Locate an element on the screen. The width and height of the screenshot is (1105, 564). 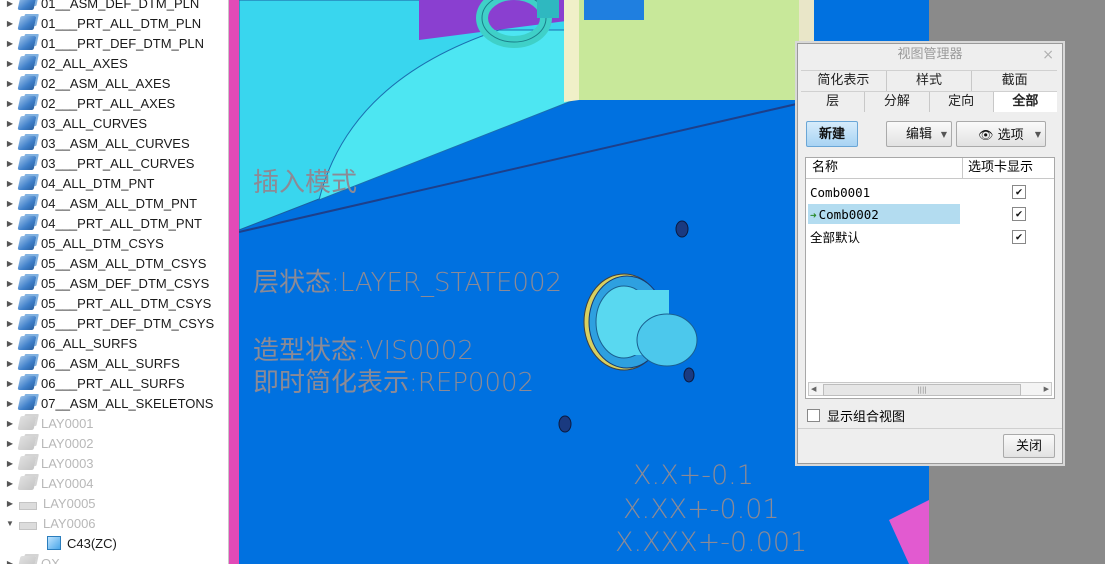
show-combined-row: 显示组合视图 is located at coordinates (856, 415).